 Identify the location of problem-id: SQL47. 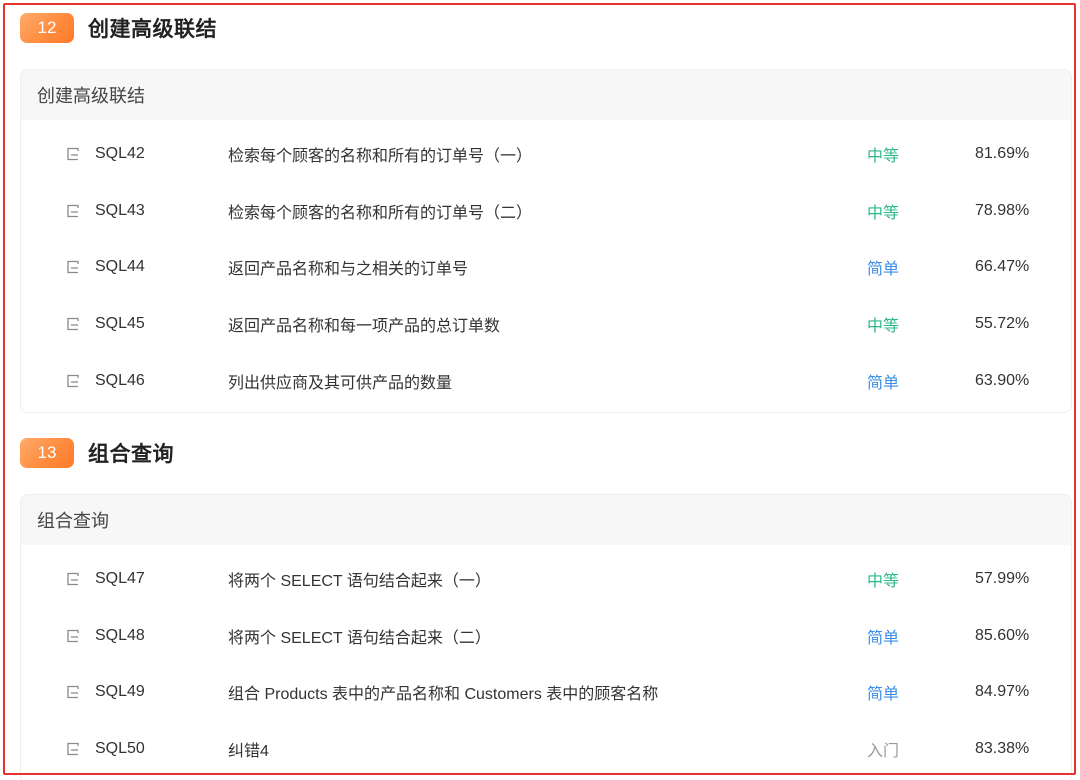
(120, 579).